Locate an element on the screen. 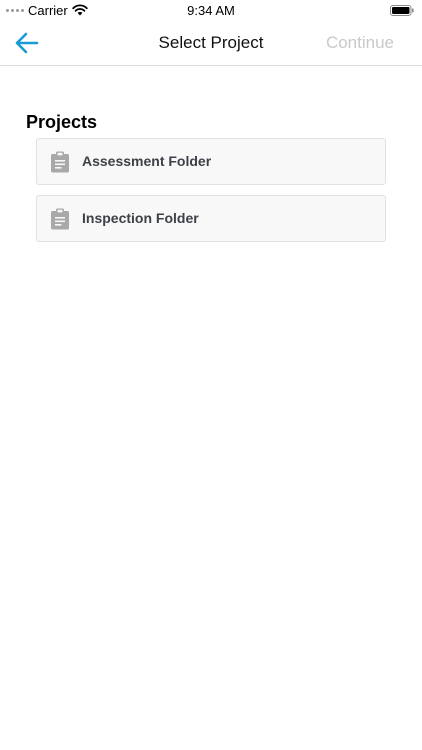 Image resolution: width=422 pixels, height=750 pixels. project-label: Assessment Folder is located at coordinates (147, 161).